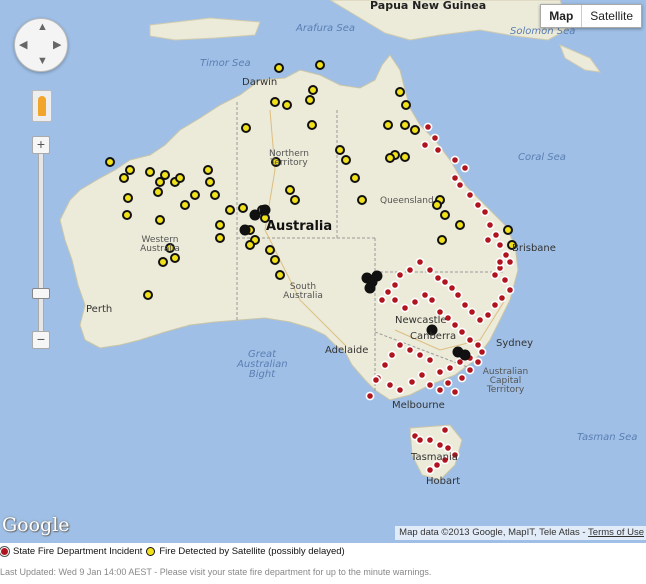 The height and width of the screenshot is (584, 646). I want to click on map-type-map-button: Map, so click(562, 16).